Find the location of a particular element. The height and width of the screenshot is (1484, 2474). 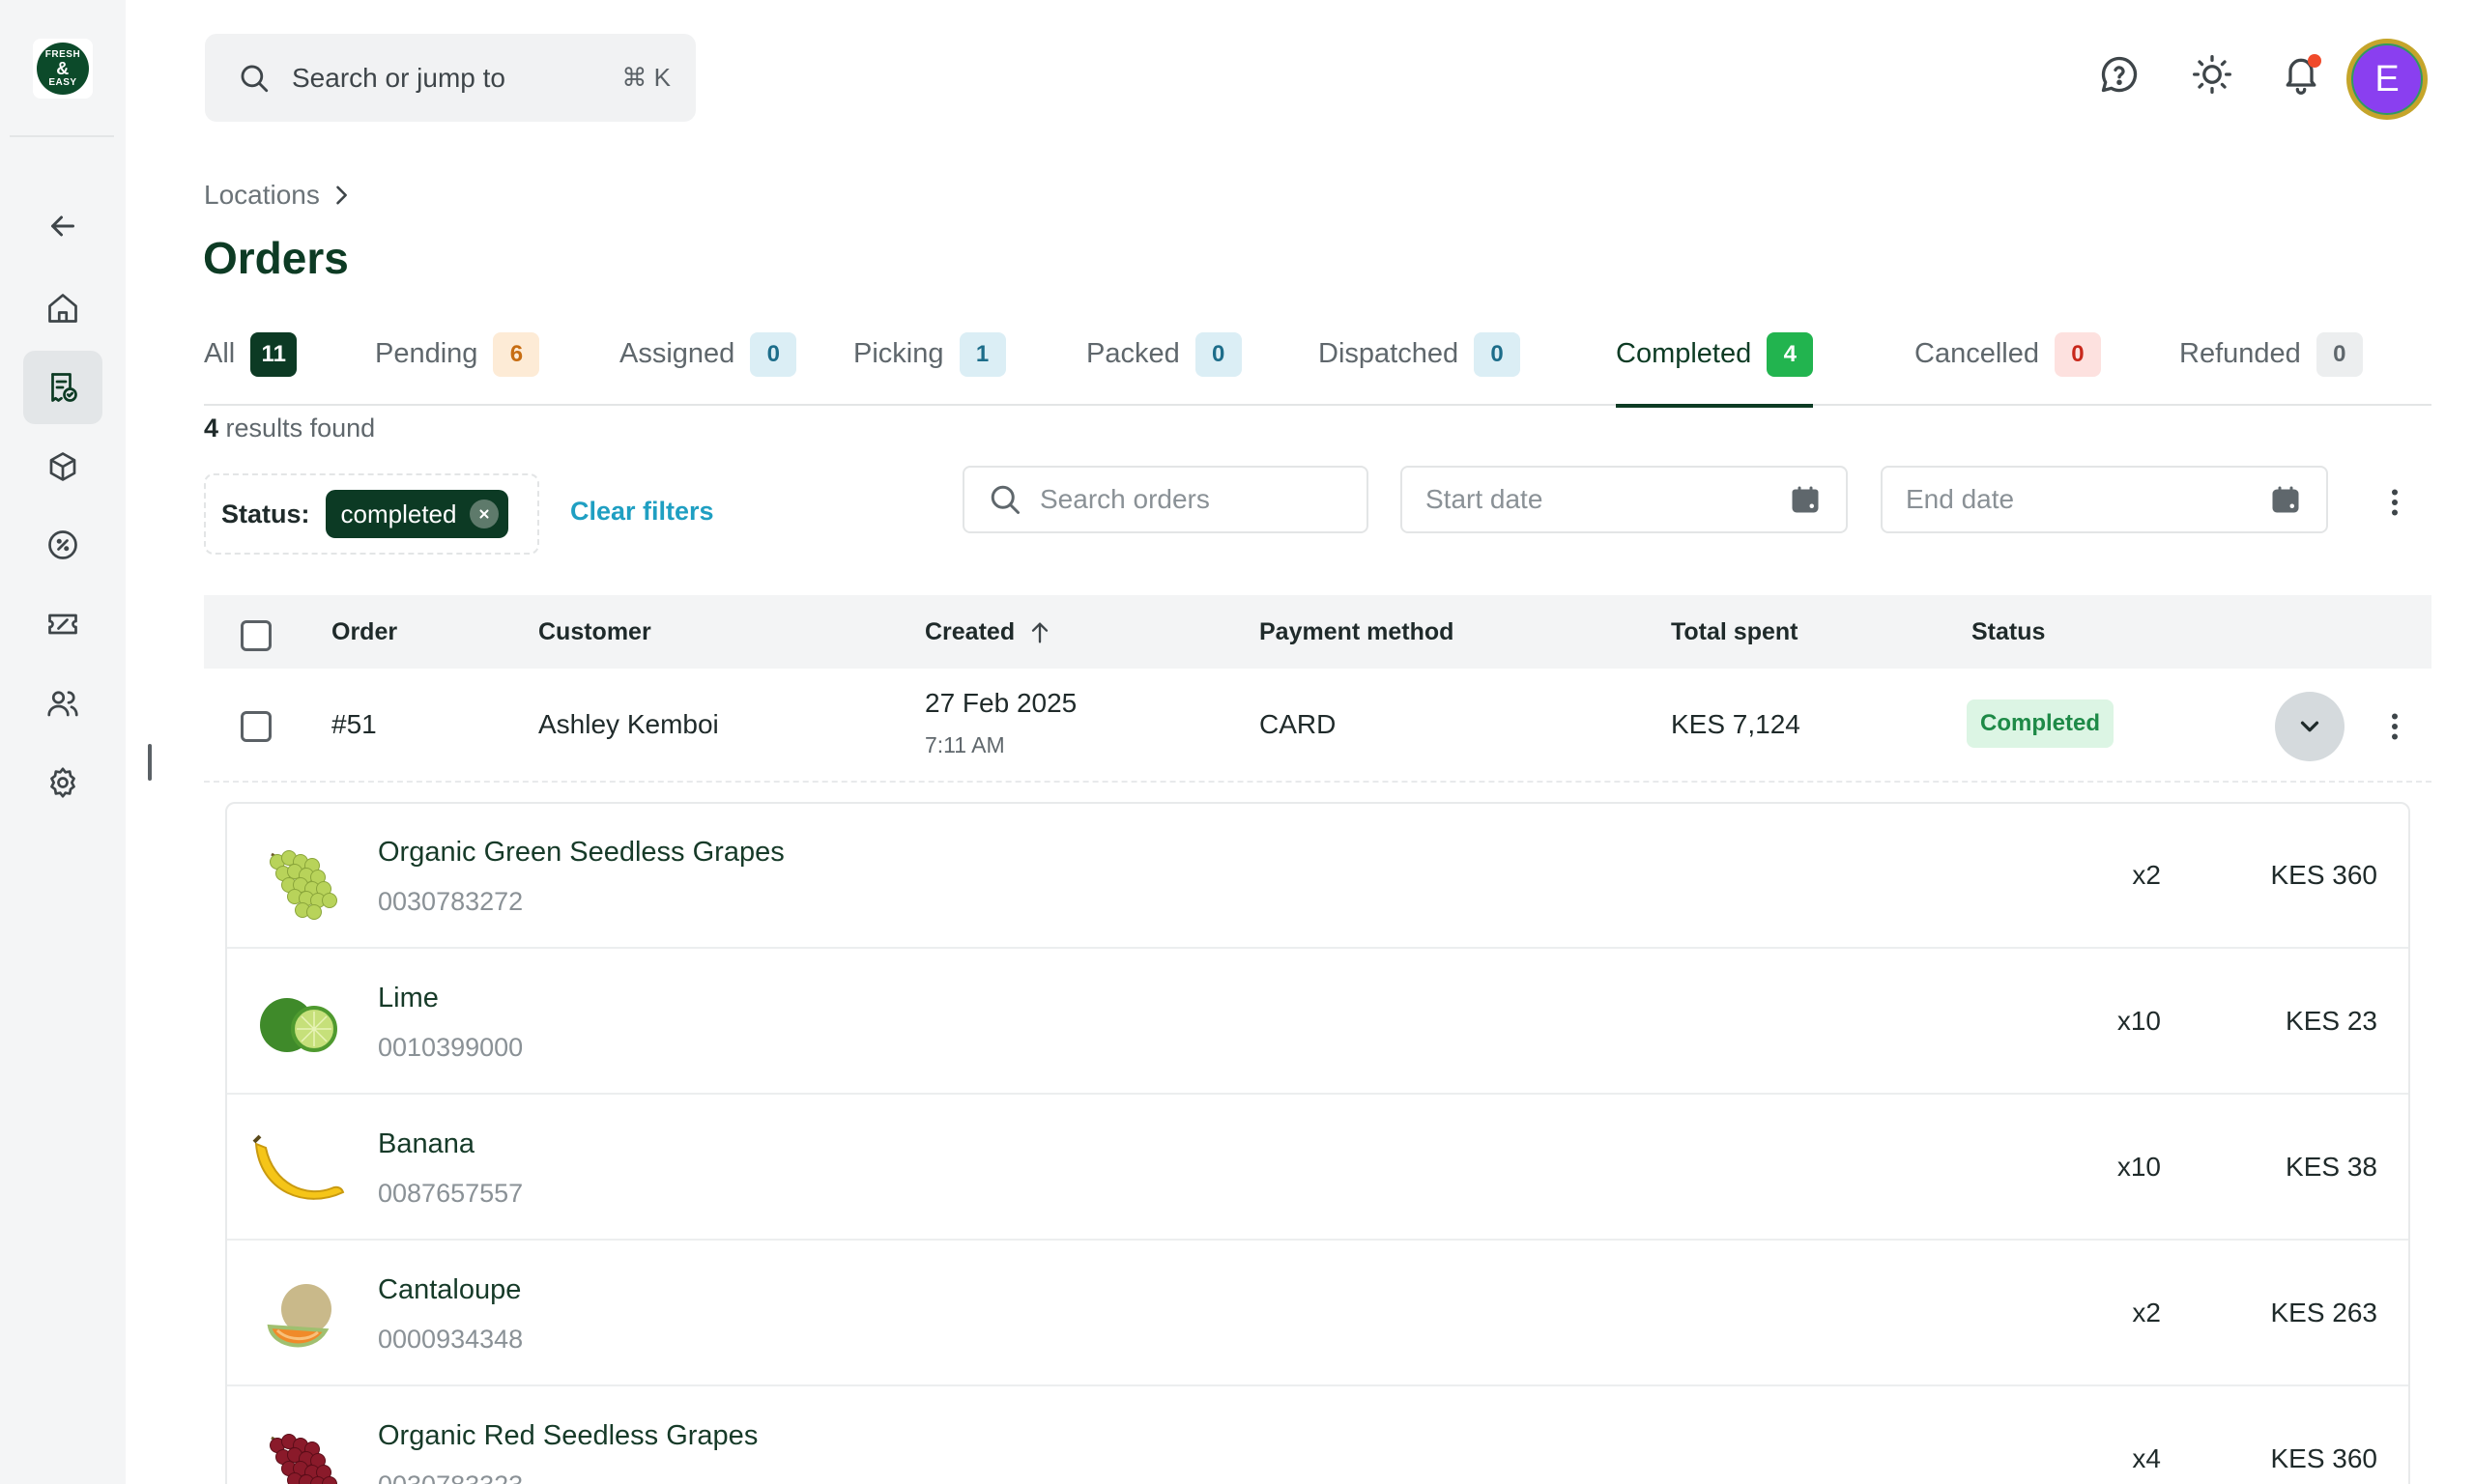

product-name: Banana is located at coordinates (426, 1144).